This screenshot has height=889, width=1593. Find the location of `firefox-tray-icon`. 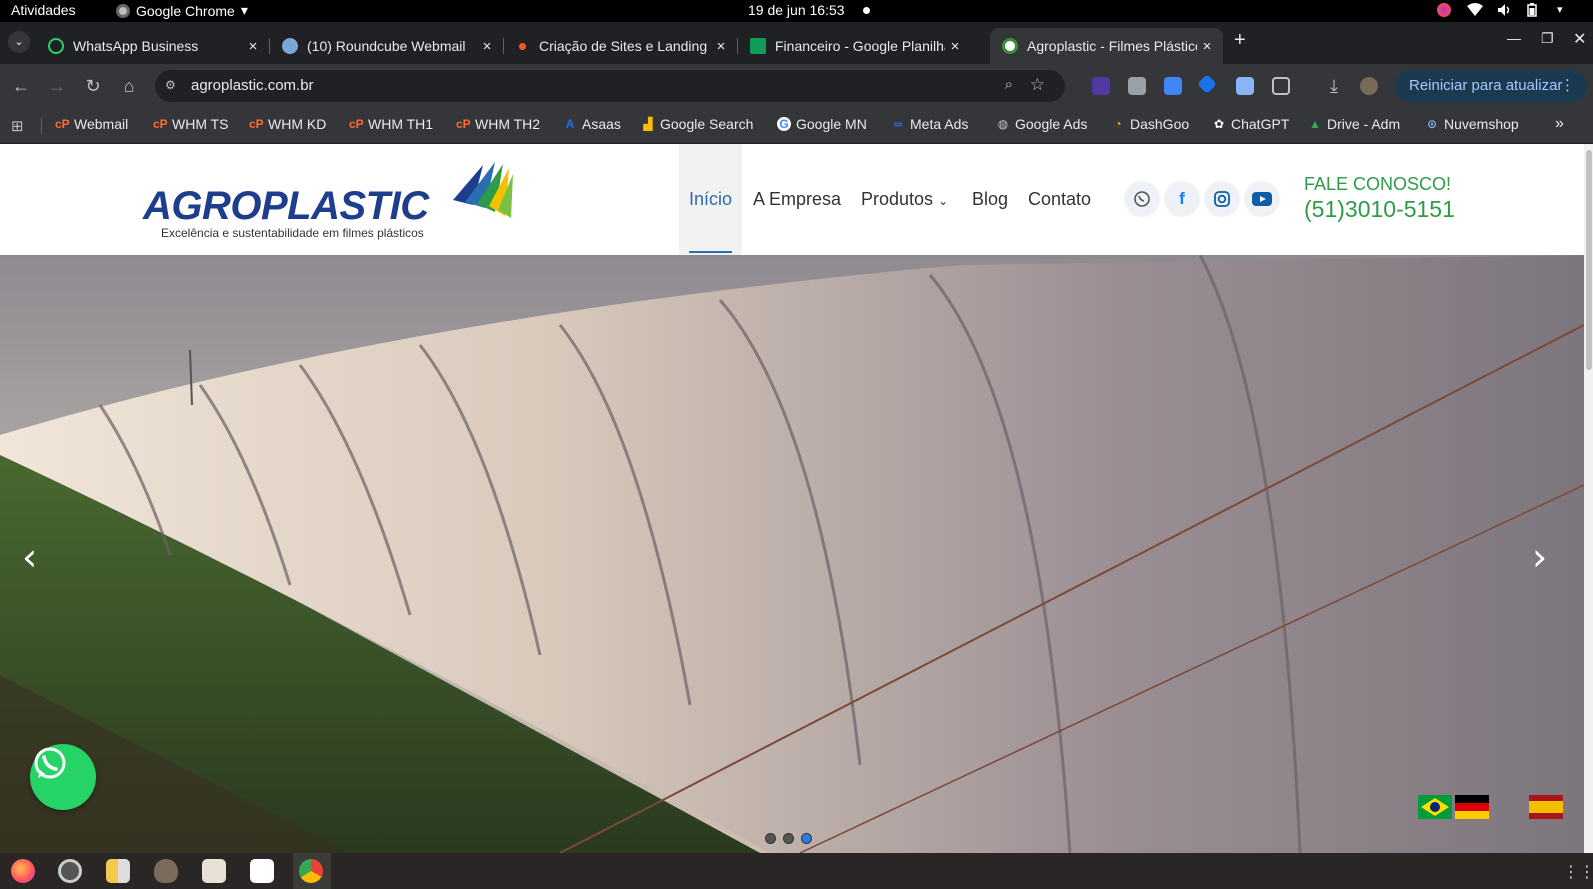

firefox-tray-icon is located at coordinates (1444, 10).